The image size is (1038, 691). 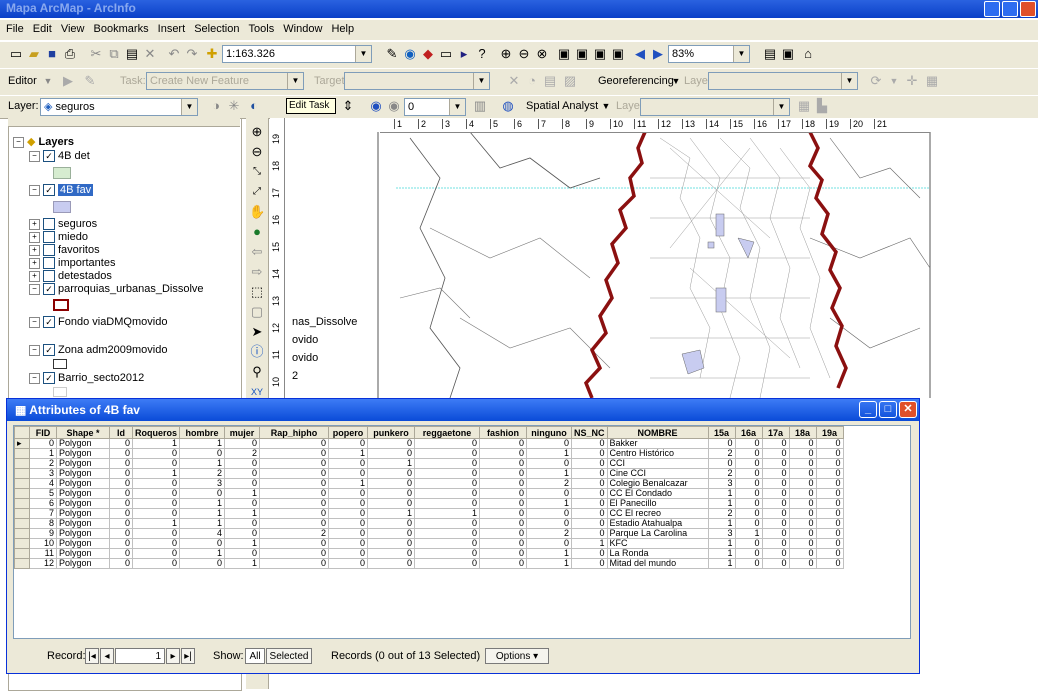 I want to click on column-header: NOMBRE, so click(x=657, y=432).